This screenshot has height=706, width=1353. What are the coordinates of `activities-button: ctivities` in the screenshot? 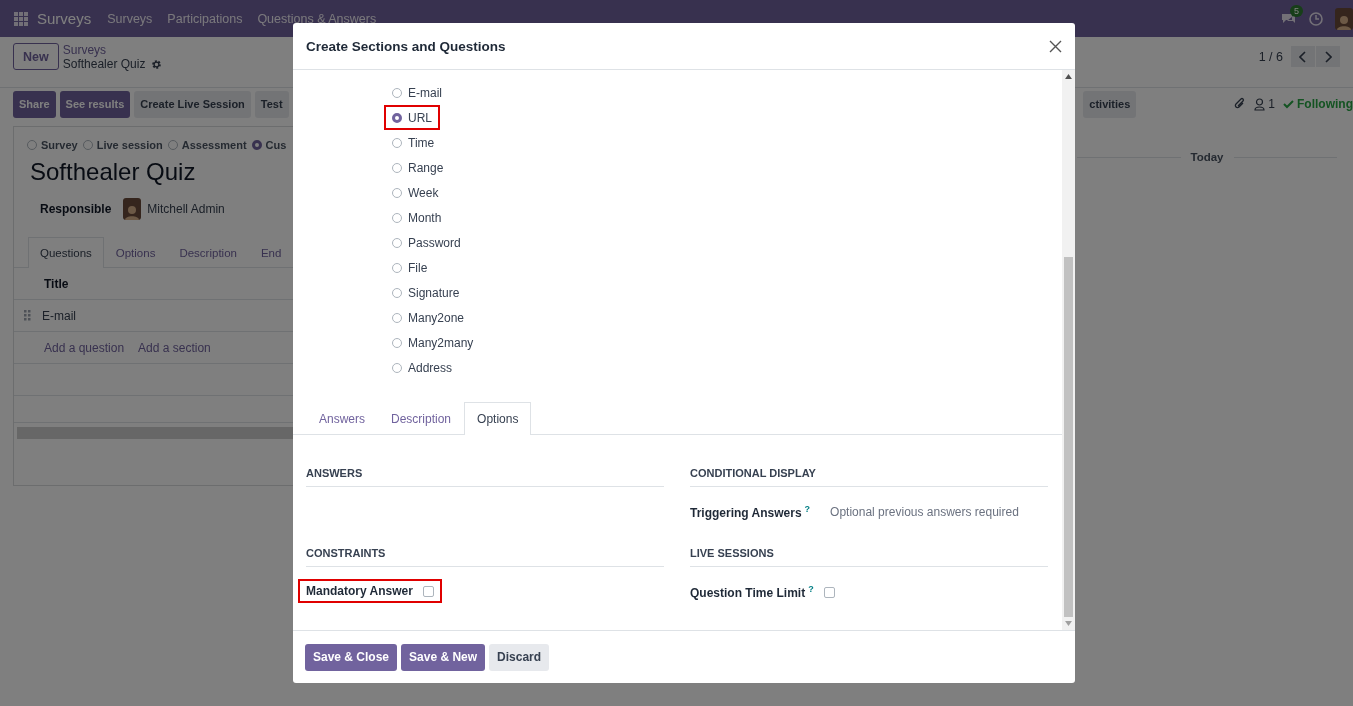 It's located at (1110, 104).